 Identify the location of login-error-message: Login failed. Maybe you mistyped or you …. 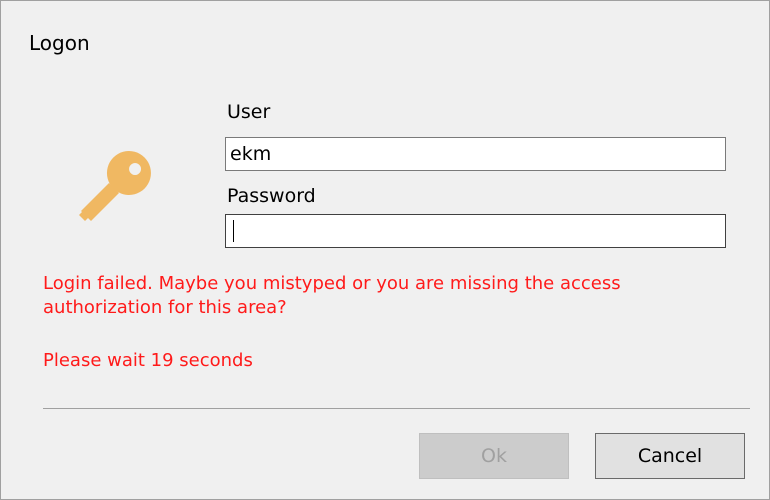
(332, 295).